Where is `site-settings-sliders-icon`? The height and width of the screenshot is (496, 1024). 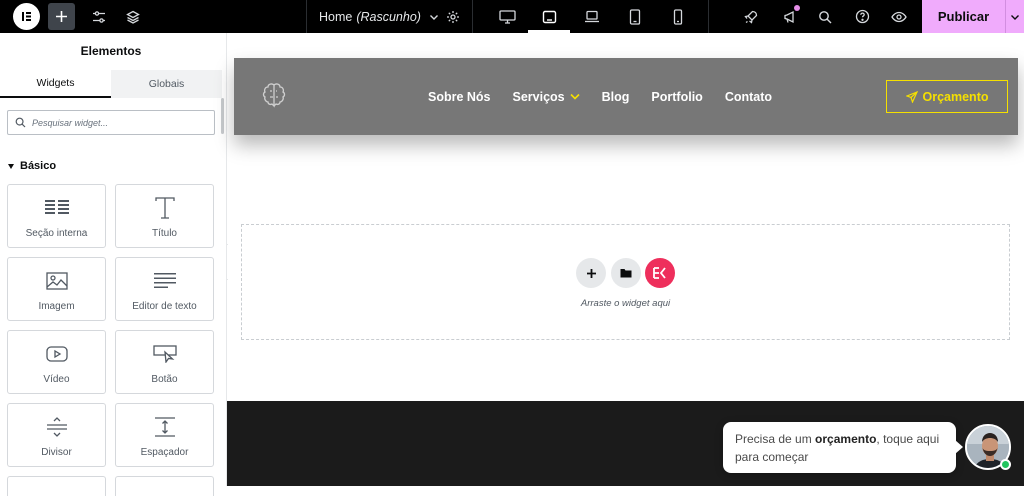 site-settings-sliders-icon is located at coordinates (99, 16).